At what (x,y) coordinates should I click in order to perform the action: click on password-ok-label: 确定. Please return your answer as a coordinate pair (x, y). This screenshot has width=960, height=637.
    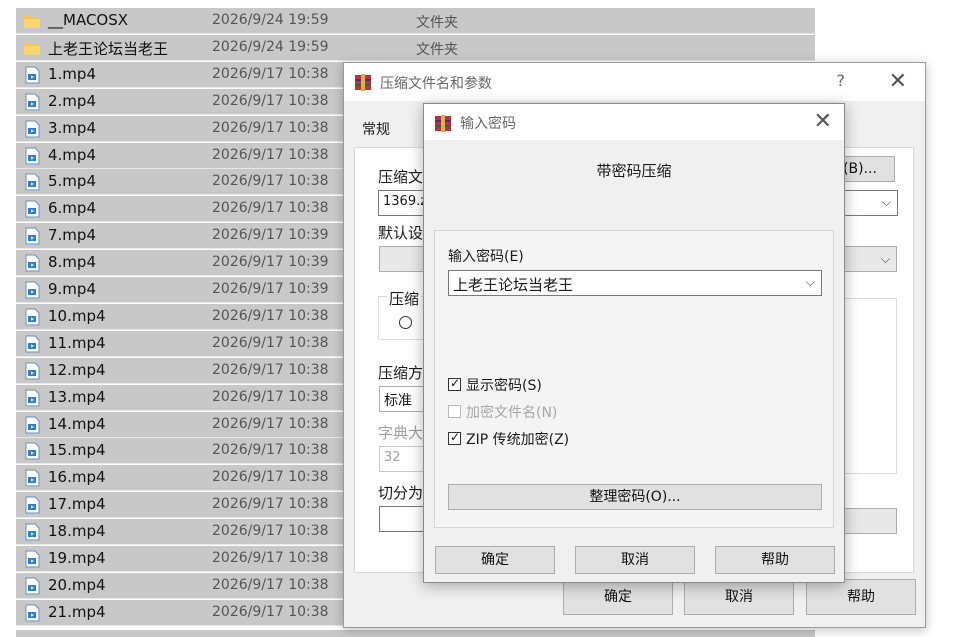
    Looking at the image, I should click on (495, 560).